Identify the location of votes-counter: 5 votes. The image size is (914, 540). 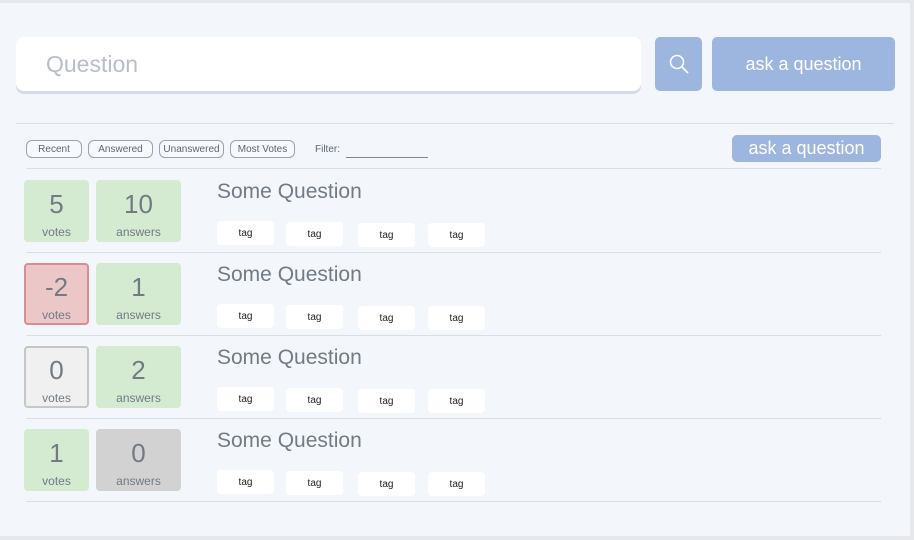
(56, 211).